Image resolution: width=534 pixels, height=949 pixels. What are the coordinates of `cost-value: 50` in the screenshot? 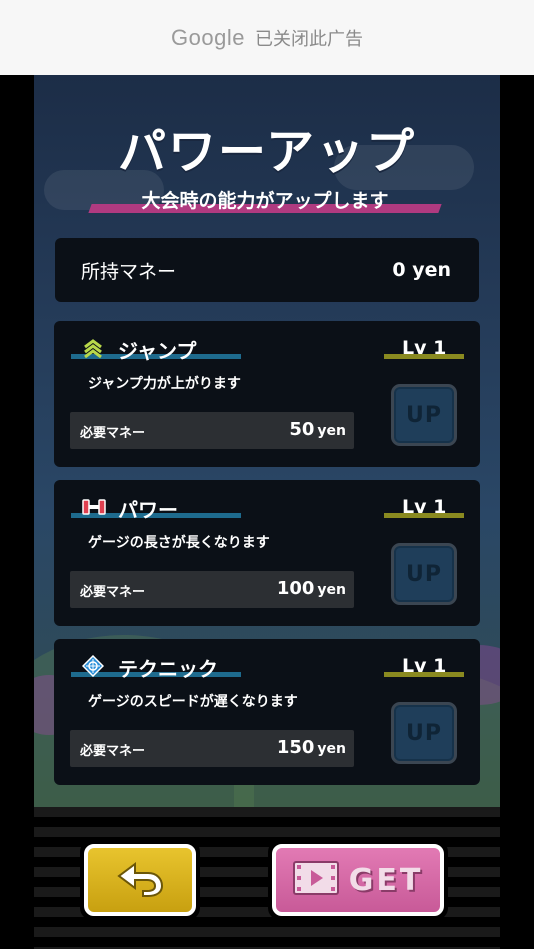 It's located at (302, 429).